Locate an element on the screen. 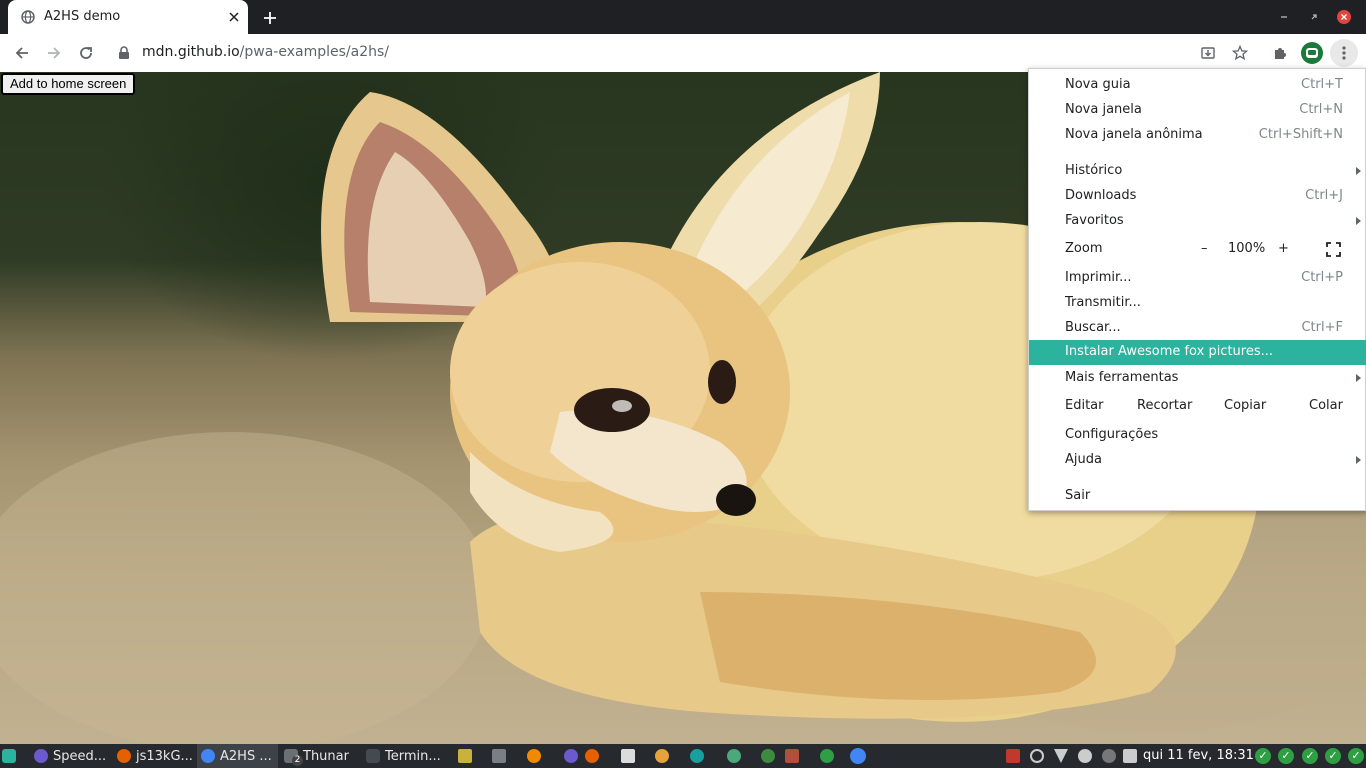 The image size is (1366, 768). tab-strip: A2HS demo is located at coordinates (683, 17).